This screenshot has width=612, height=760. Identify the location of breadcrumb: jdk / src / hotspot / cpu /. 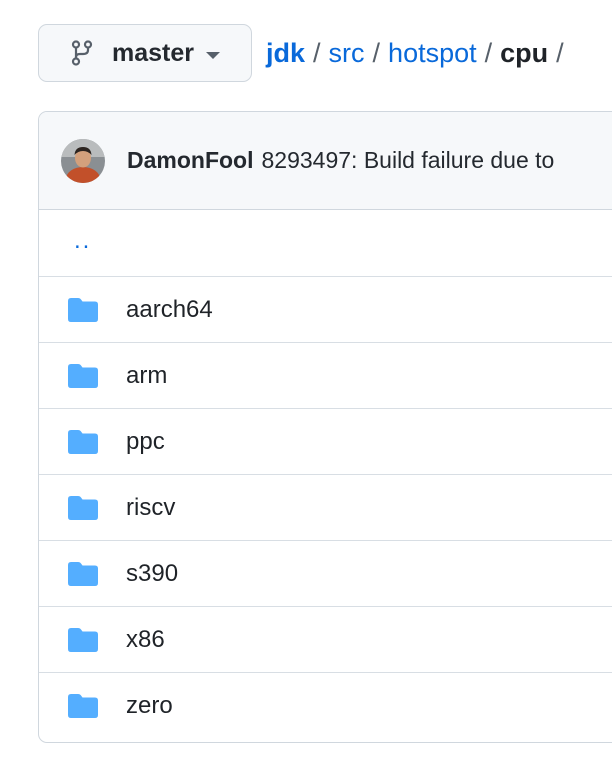
(419, 53).